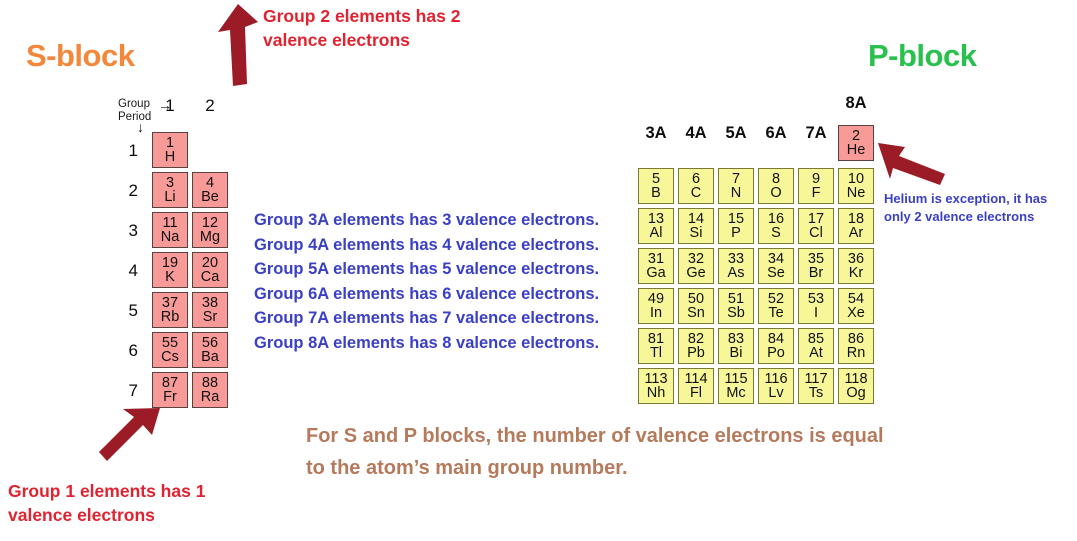  What do you see at coordinates (210, 390) in the screenshot?
I see `element-cell-Ra: 88 Ra` at bounding box center [210, 390].